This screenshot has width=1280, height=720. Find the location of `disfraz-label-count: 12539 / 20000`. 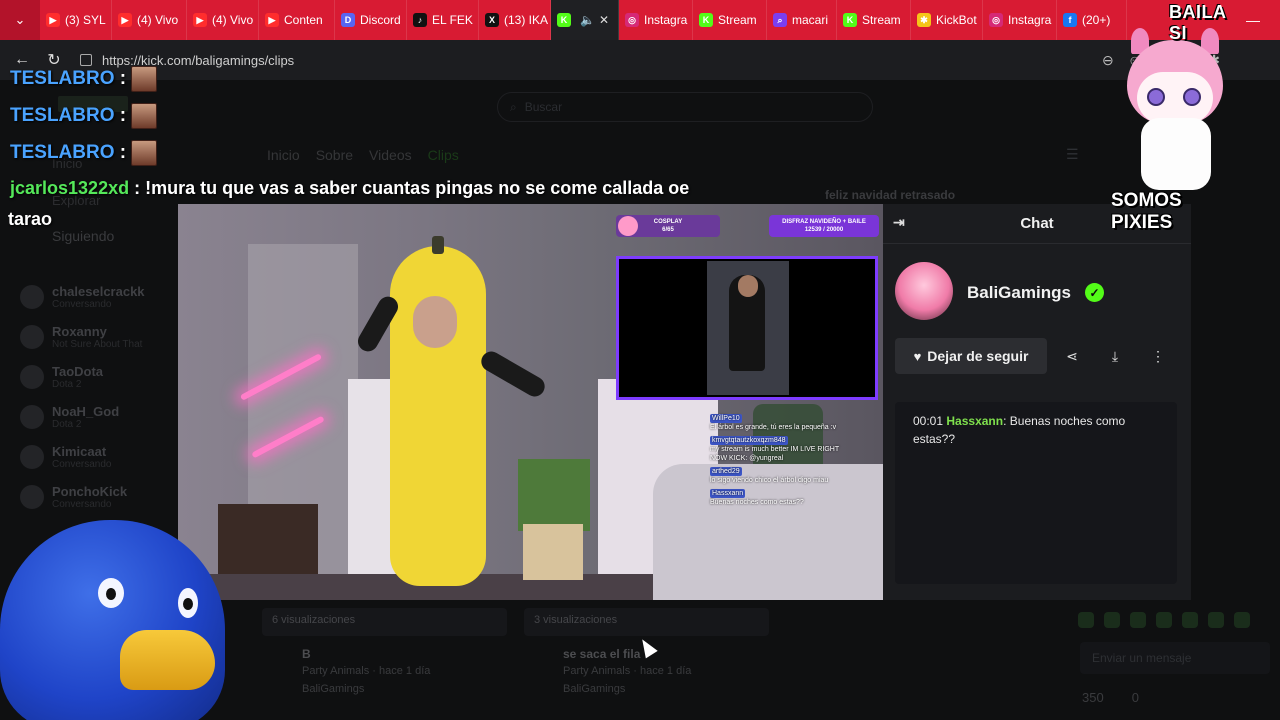

disfraz-label-count: 12539 / 20000 is located at coordinates (824, 230).